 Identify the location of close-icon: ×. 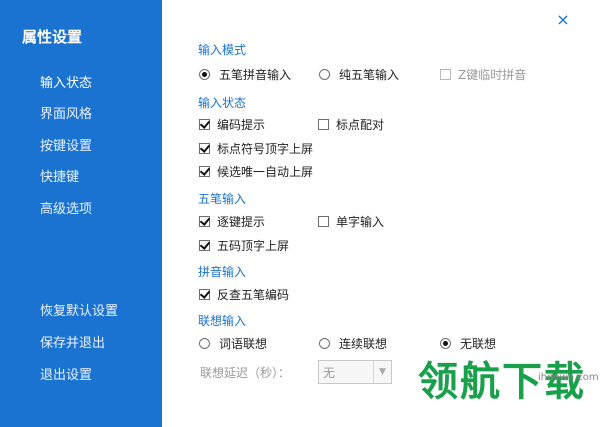
(563, 20).